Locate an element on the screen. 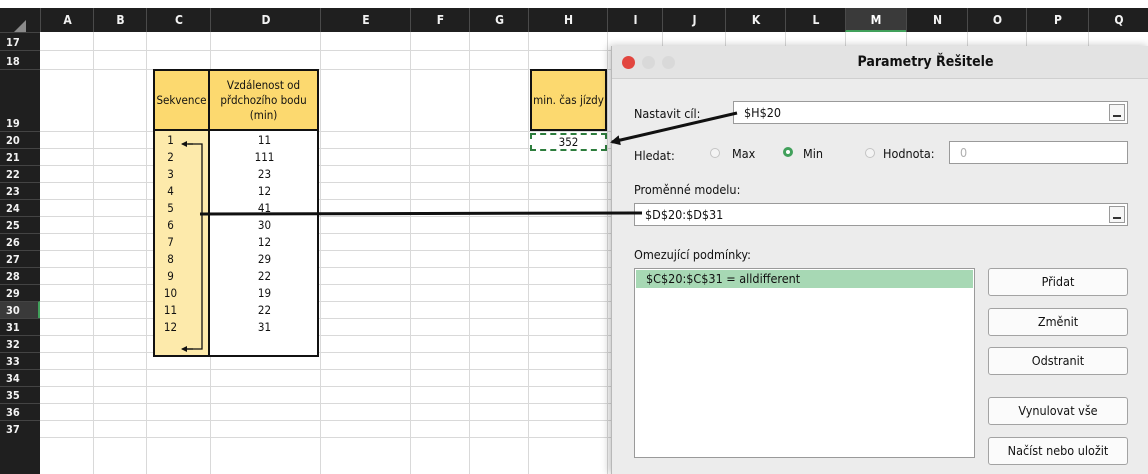  sequence-cell: 5 is located at coordinates (170, 208).